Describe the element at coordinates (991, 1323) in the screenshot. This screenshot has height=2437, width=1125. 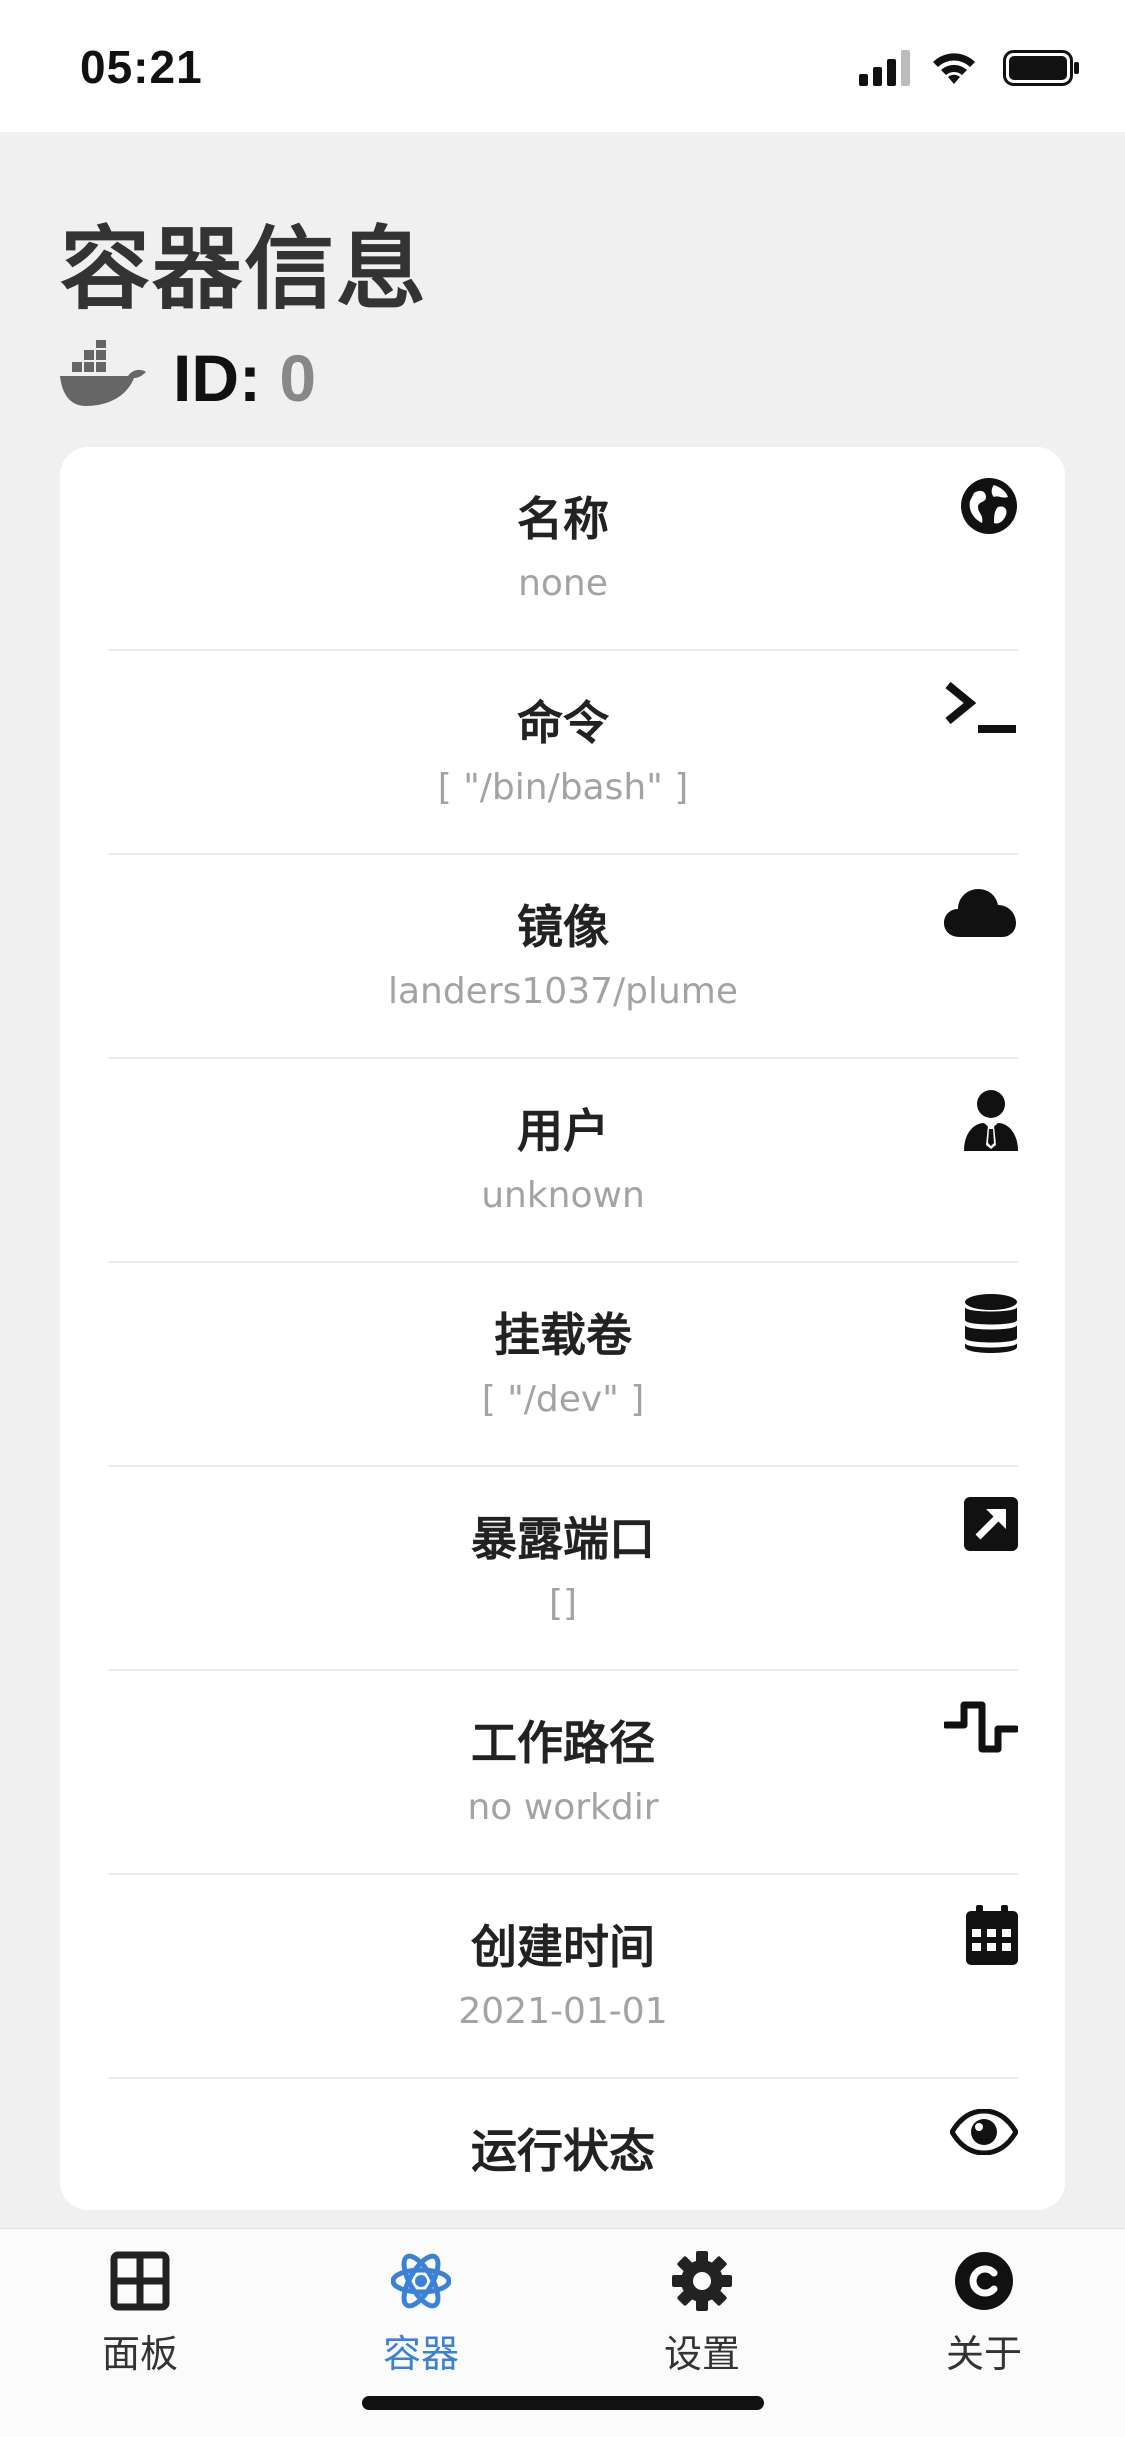
I see `database-icon` at that location.